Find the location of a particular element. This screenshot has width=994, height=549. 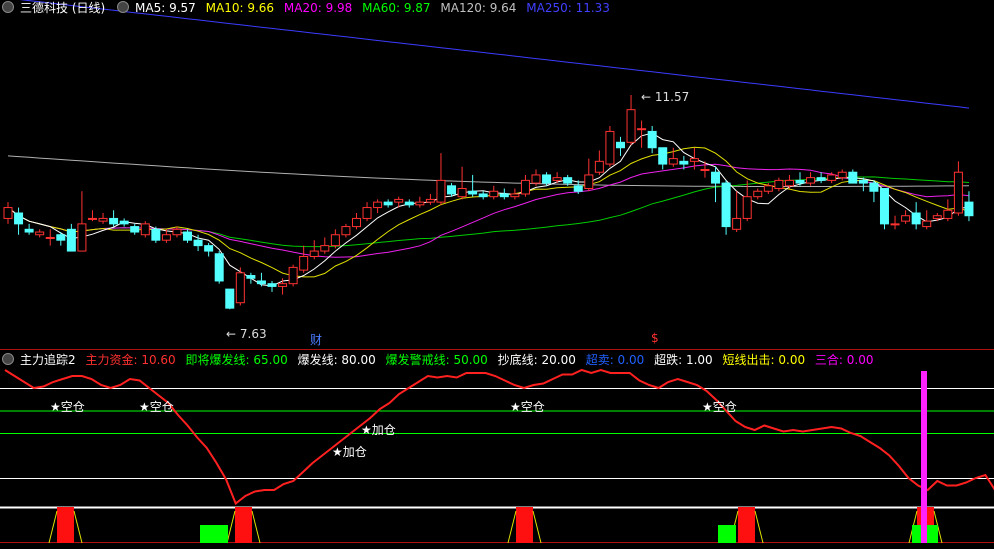

earnings-marker: 财 is located at coordinates (316, 339).